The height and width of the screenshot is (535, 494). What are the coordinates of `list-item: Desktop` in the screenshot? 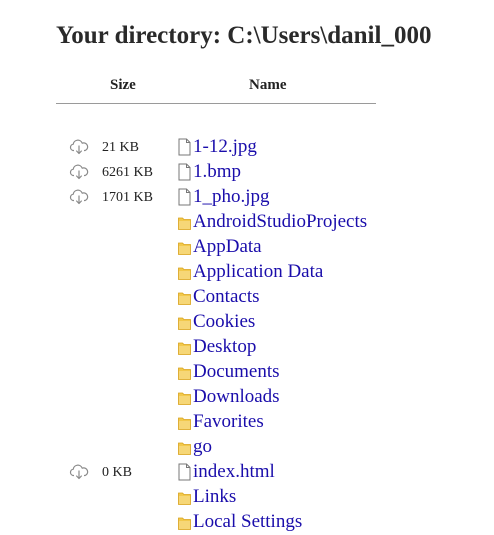 It's located at (247, 347).